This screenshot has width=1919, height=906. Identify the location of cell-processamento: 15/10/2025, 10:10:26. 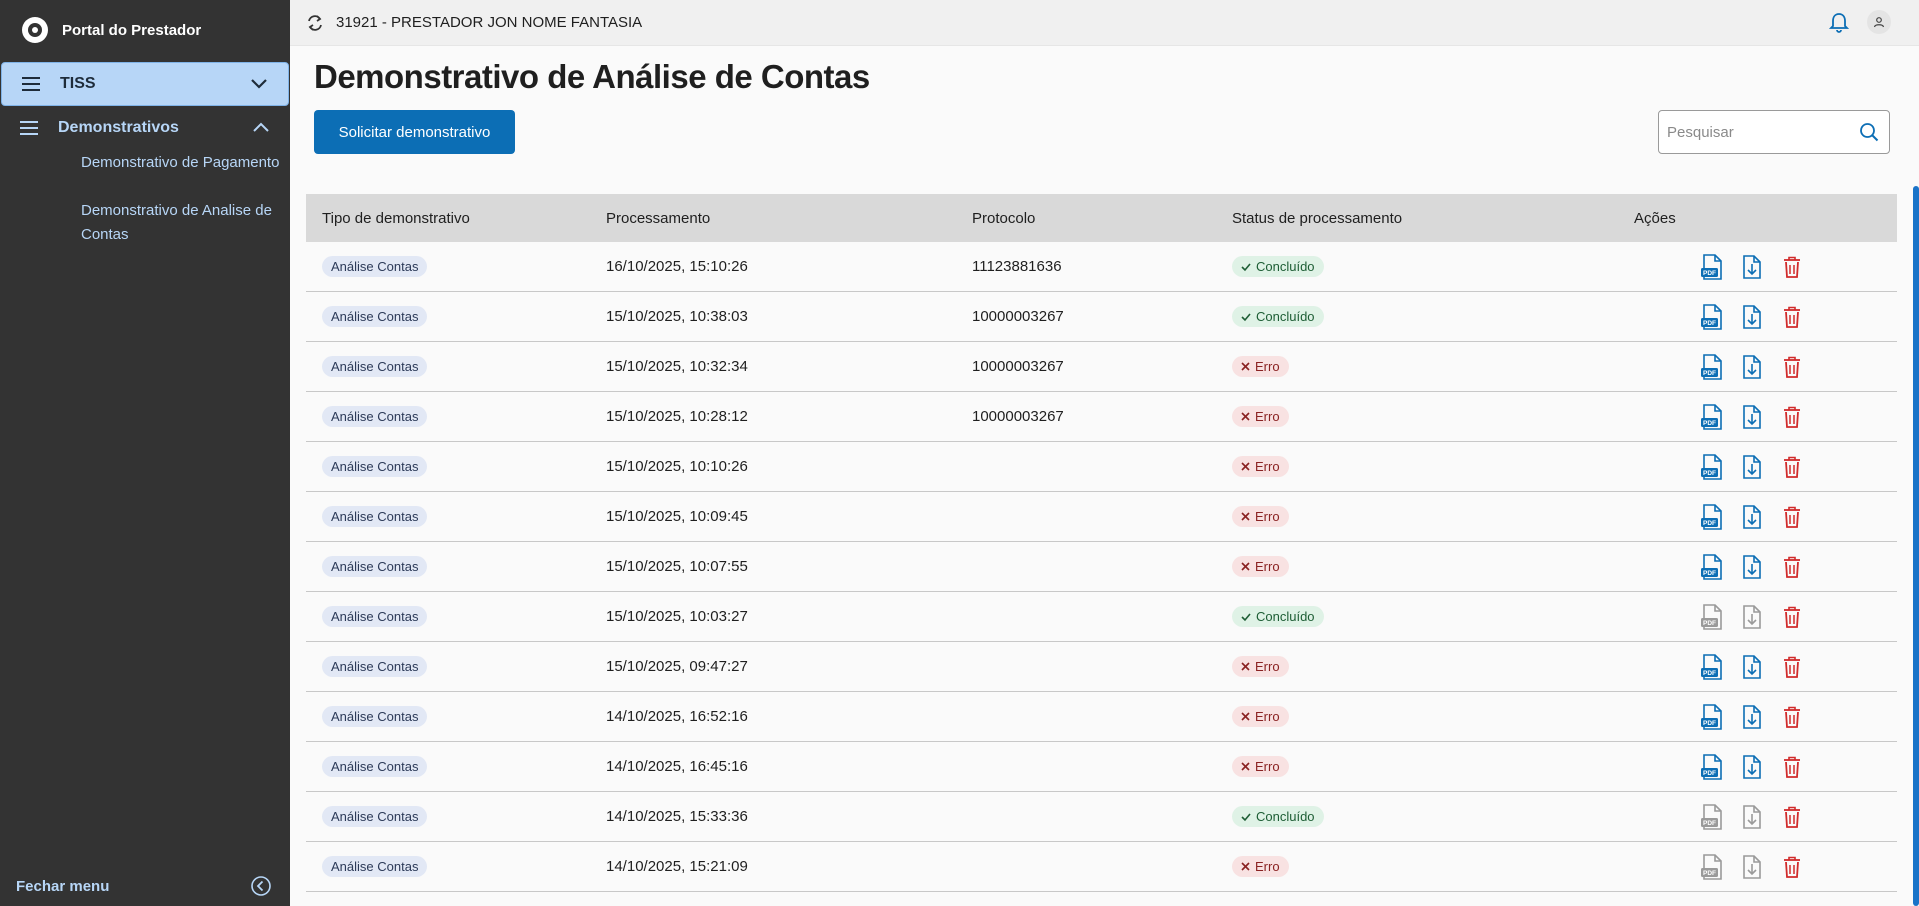
(677, 466).